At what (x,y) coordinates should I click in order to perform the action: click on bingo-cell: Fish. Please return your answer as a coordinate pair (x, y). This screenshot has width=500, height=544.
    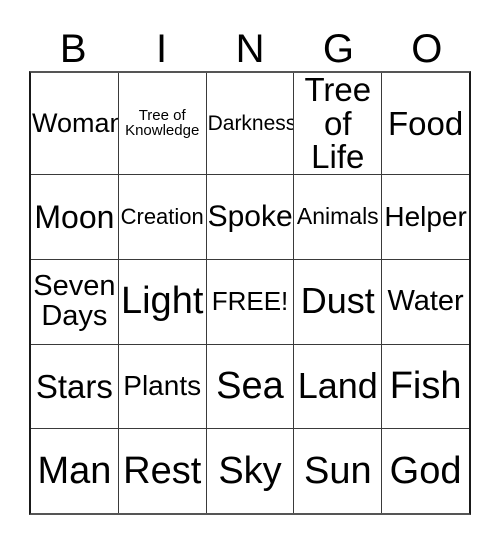
    Looking at the image, I should click on (425, 387).